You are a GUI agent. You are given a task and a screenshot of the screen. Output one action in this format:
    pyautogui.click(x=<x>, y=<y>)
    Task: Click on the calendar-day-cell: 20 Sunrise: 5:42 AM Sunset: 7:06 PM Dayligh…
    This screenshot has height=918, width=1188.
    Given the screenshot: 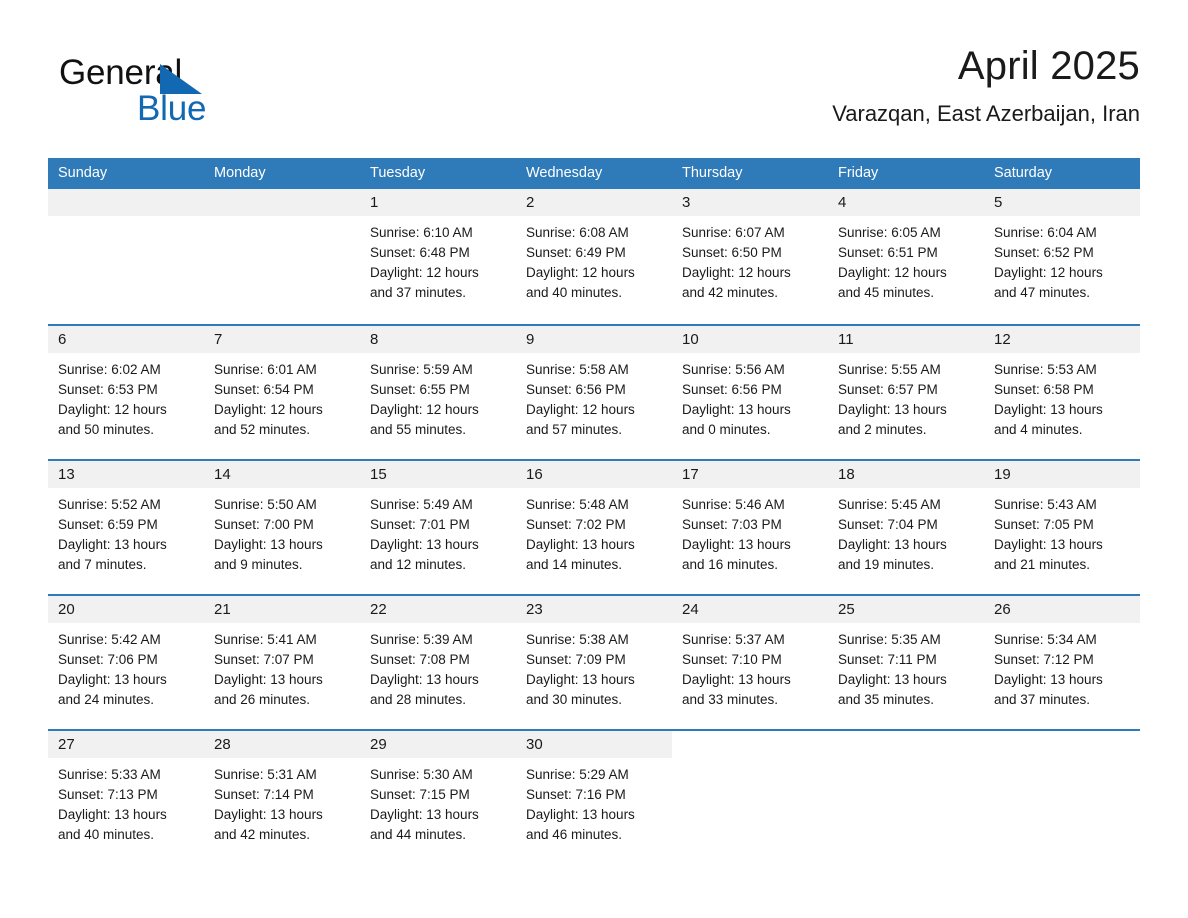 What is the action you would take?
    pyautogui.click(x=126, y=661)
    